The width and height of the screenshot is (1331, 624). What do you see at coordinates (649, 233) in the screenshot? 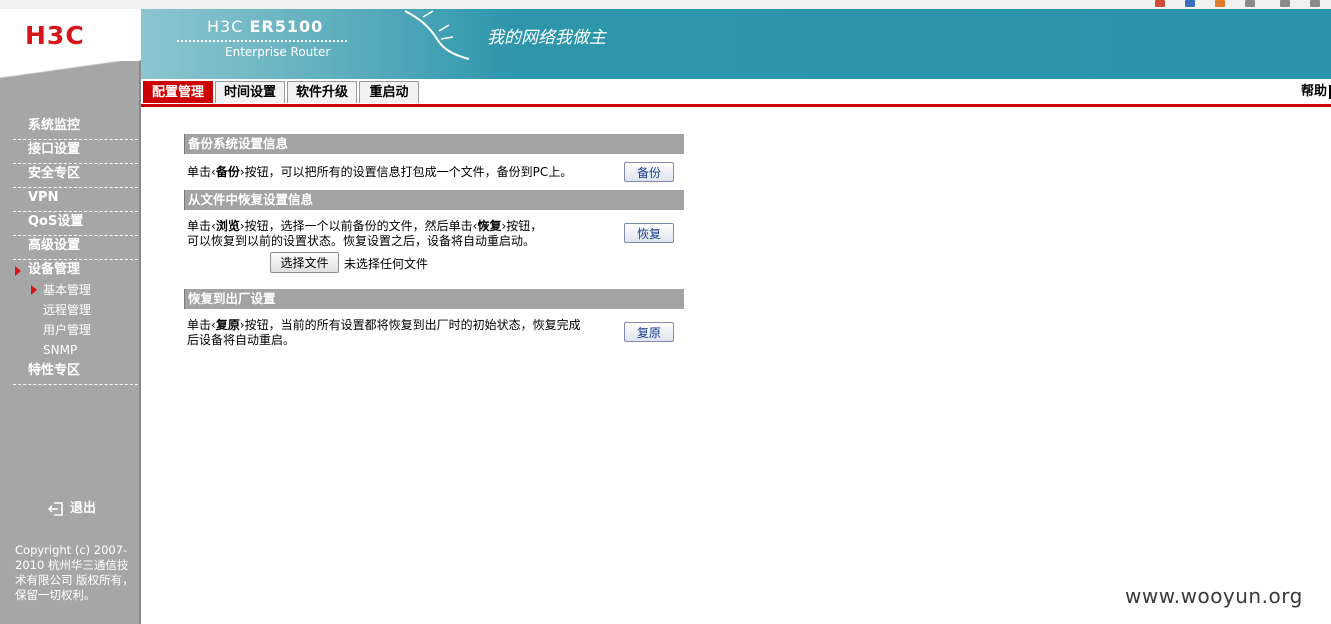
I see `restore-button: 恢复` at bounding box center [649, 233].